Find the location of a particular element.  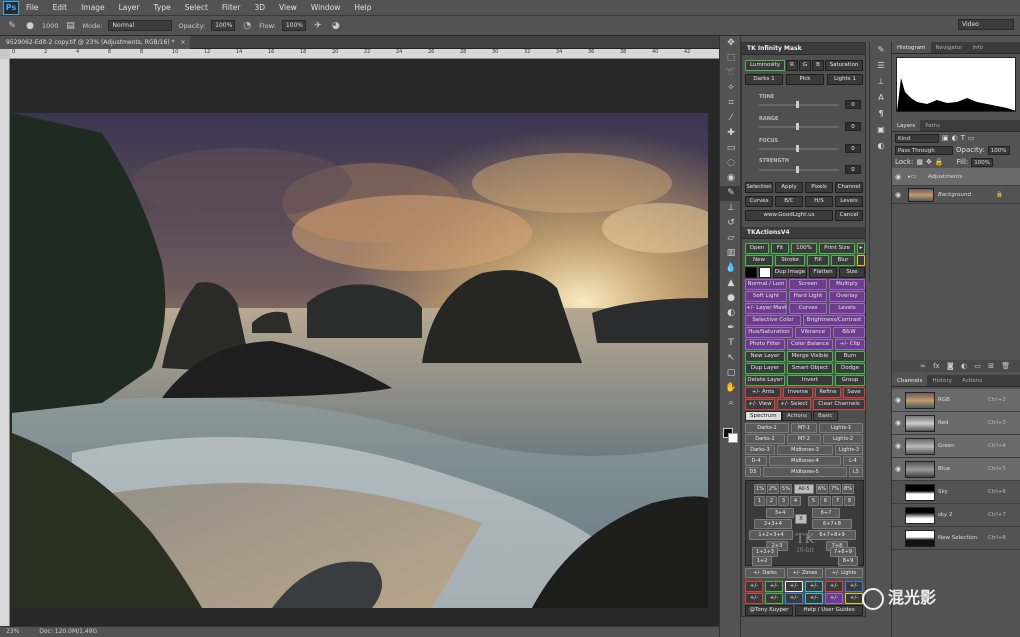

crop-tool-icon: ⌗ is located at coordinates (731, 103).